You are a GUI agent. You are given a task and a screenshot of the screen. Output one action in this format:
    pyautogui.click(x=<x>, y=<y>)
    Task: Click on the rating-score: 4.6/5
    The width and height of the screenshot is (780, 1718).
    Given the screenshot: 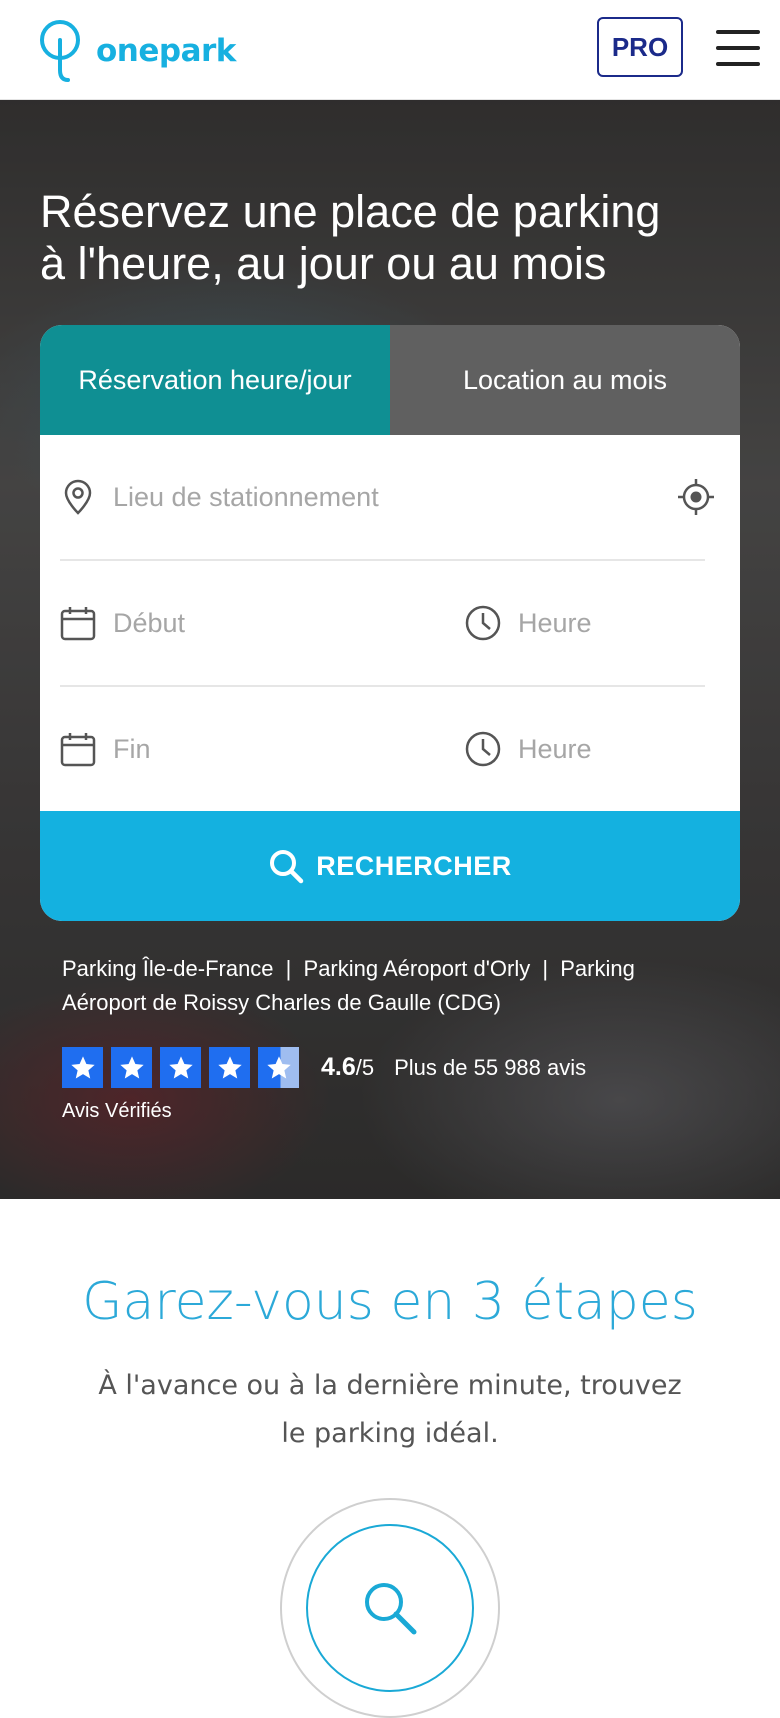 What is the action you would take?
    pyautogui.click(x=348, y=1067)
    